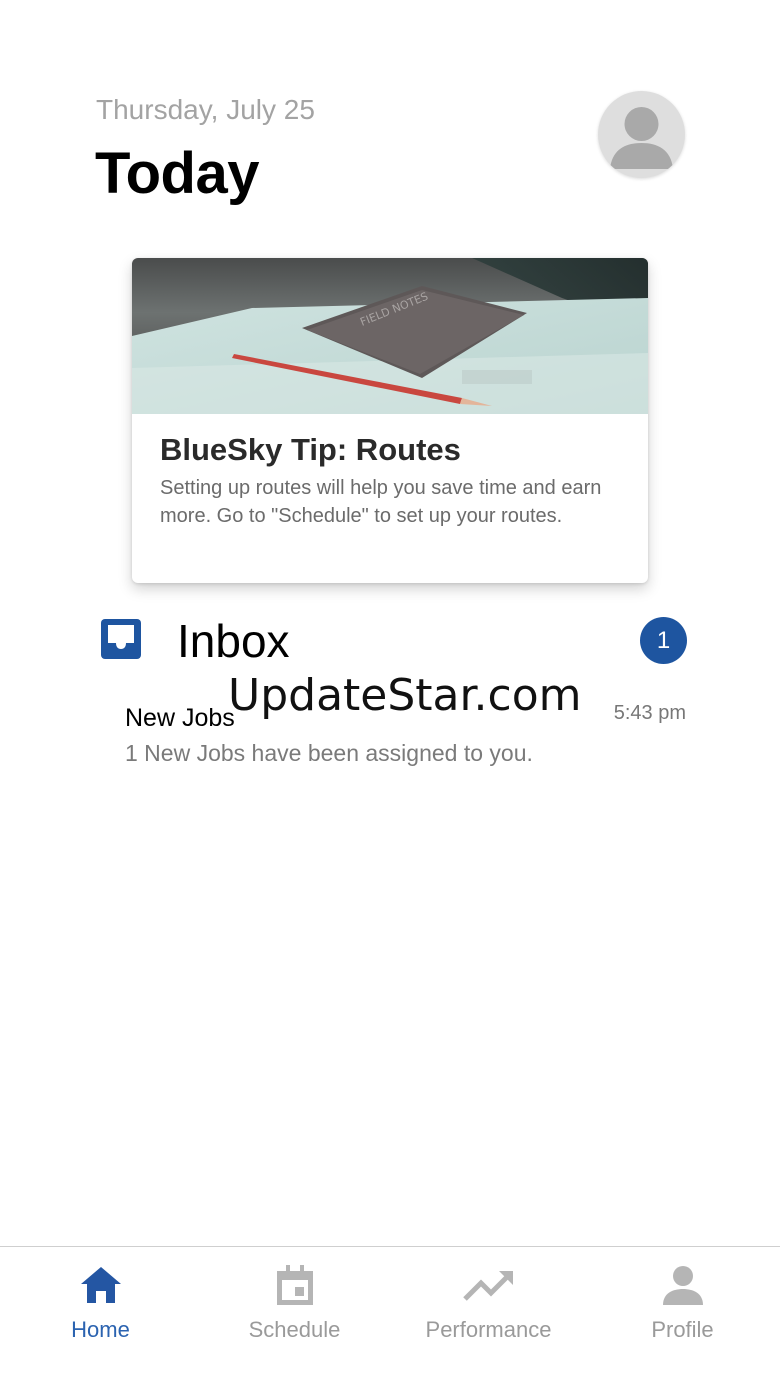 This screenshot has width=780, height=1387. What do you see at coordinates (294, 1285) in the screenshot?
I see `calendar-icon` at bounding box center [294, 1285].